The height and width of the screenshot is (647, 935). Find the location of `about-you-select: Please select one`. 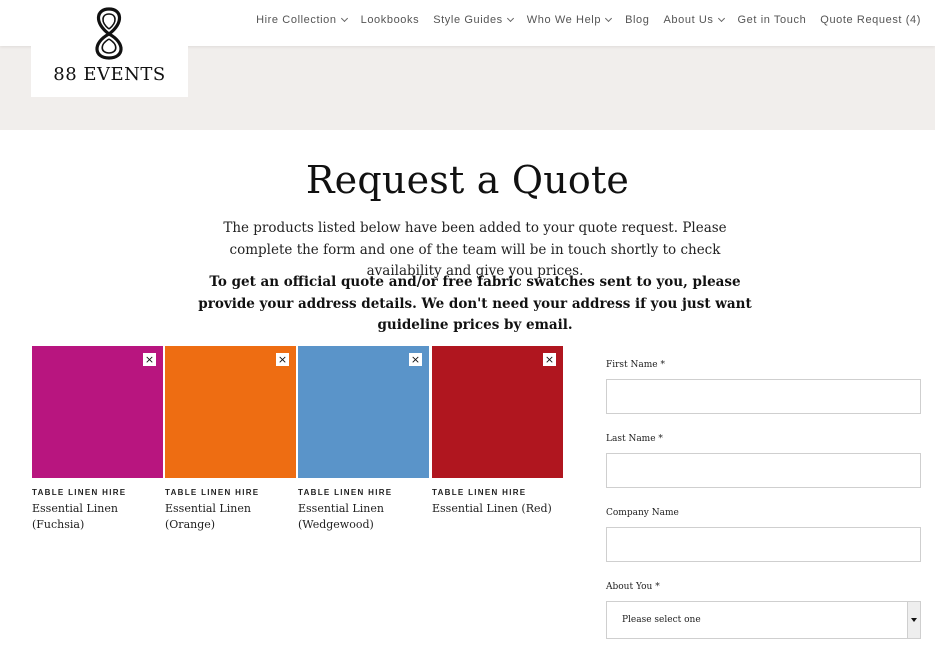

about-you-select: Please select one is located at coordinates (763, 620).